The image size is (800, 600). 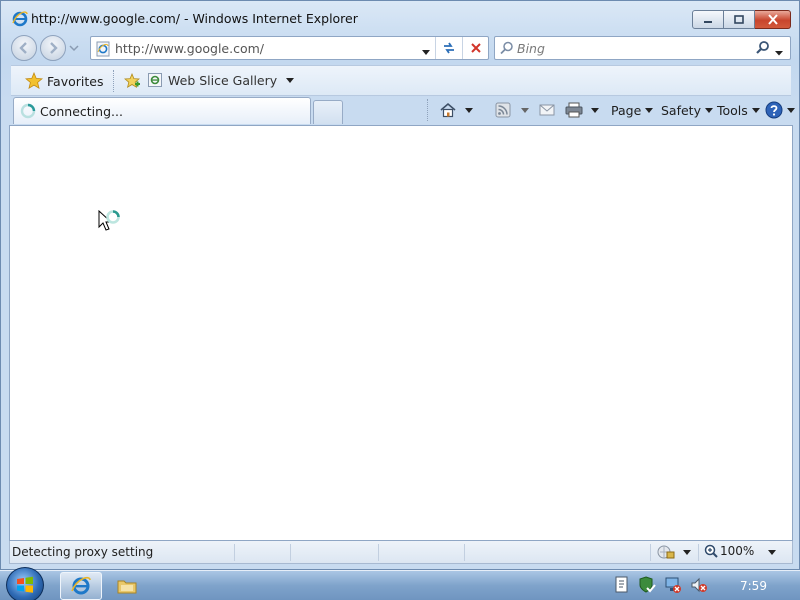 What do you see at coordinates (632, 48) in the screenshot?
I see `search-input` at bounding box center [632, 48].